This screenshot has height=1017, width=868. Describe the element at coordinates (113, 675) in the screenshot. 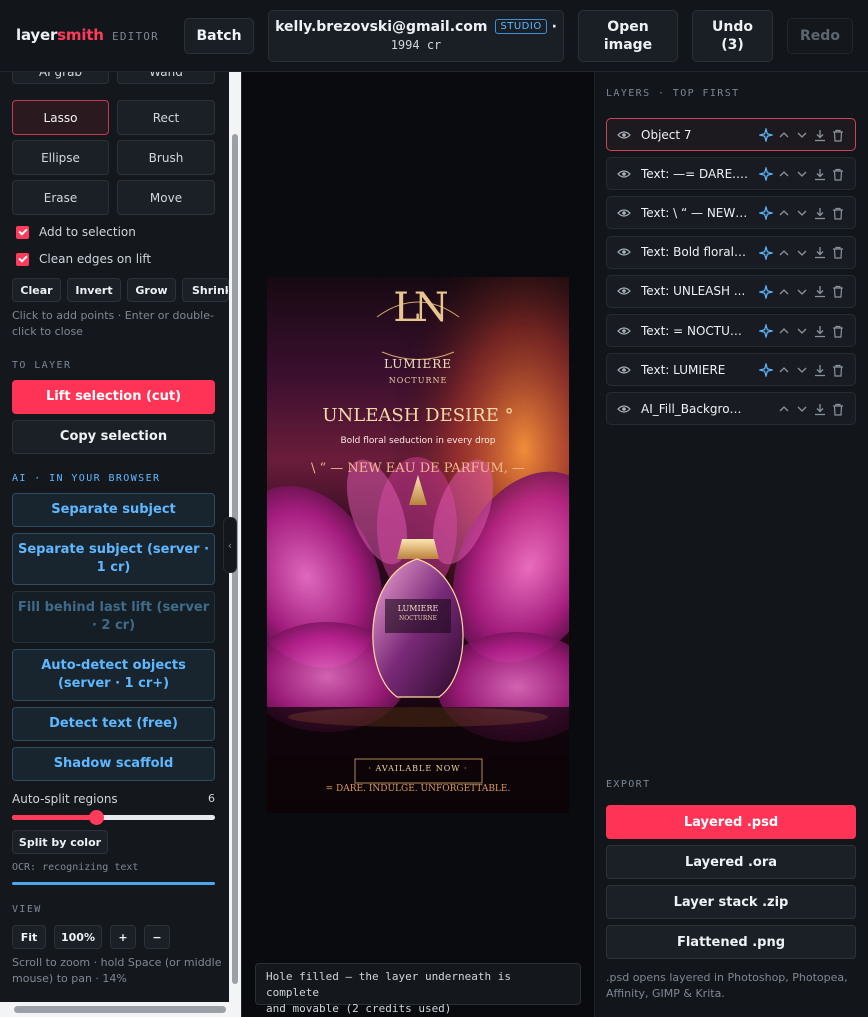

I see `auto-detect-button: Auto-detect objects (server · 1 cr+)` at that location.